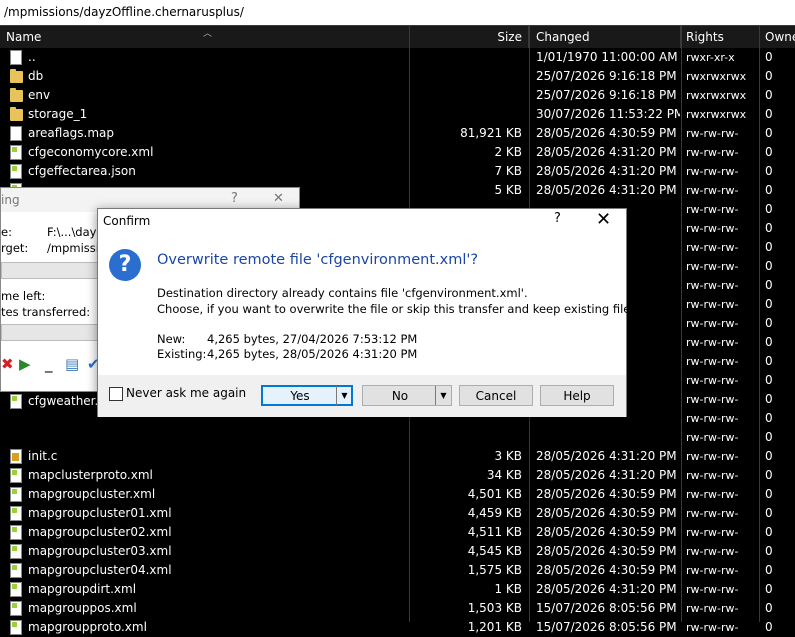 Image resolution: width=795 pixels, height=637 pixels. What do you see at coordinates (407, 395) in the screenshot?
I see `no-button: No ▼` at bounding box center [407, 395].